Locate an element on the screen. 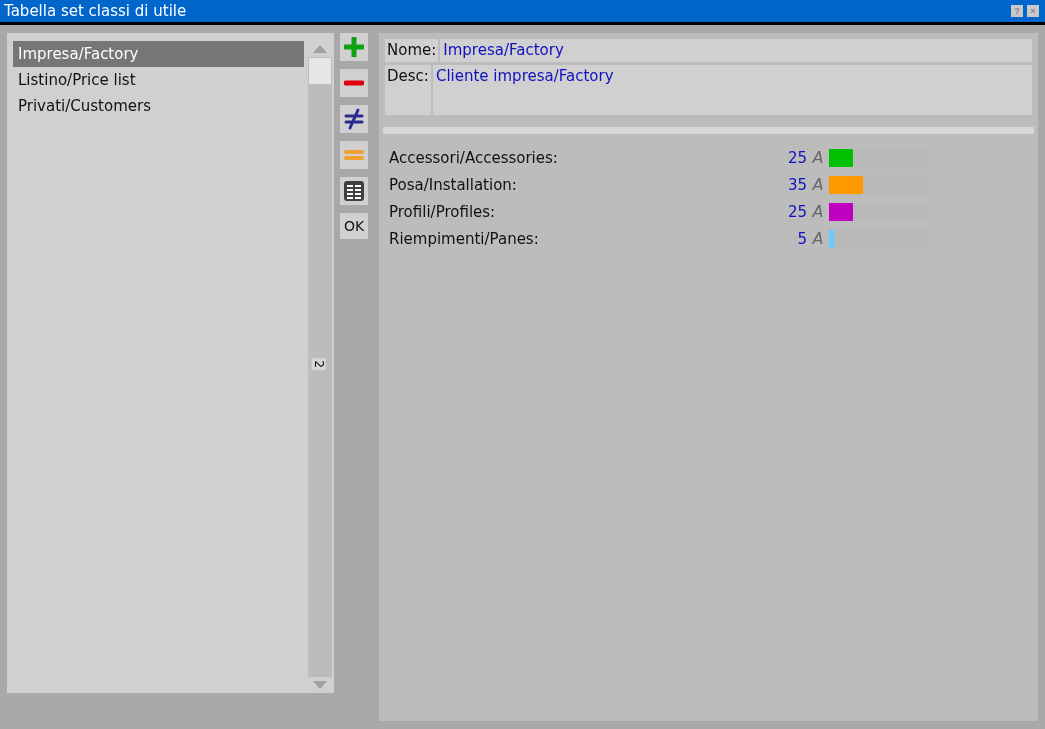 The image size is (1045, 729). scroll-down-icon is located at coordinates (320, 685).